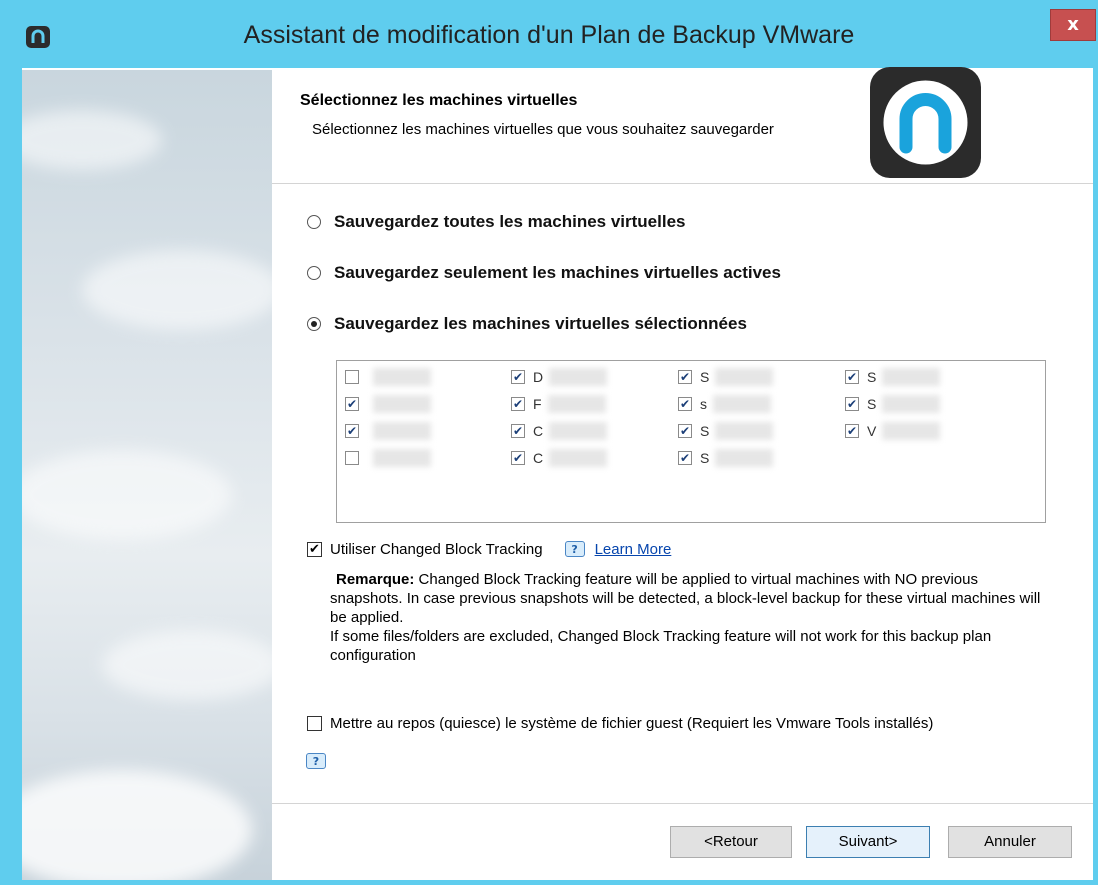 The height and width of the screenshot is (885, 1098). Describe the element at coordinates (314, 222) in the screenshot. I see `radio-all-vms` at that location.